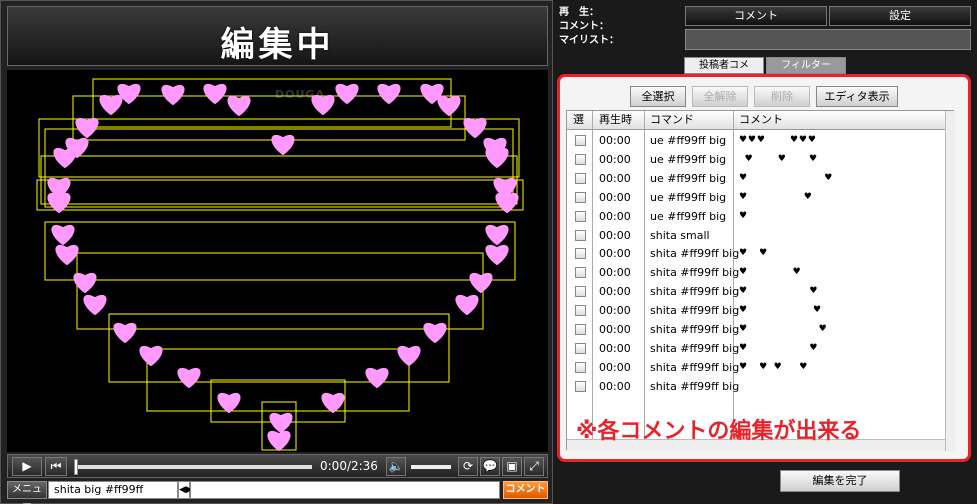 The image size is (977, 504). I want to click on volume-icon: 🔈, so click(396, 466).